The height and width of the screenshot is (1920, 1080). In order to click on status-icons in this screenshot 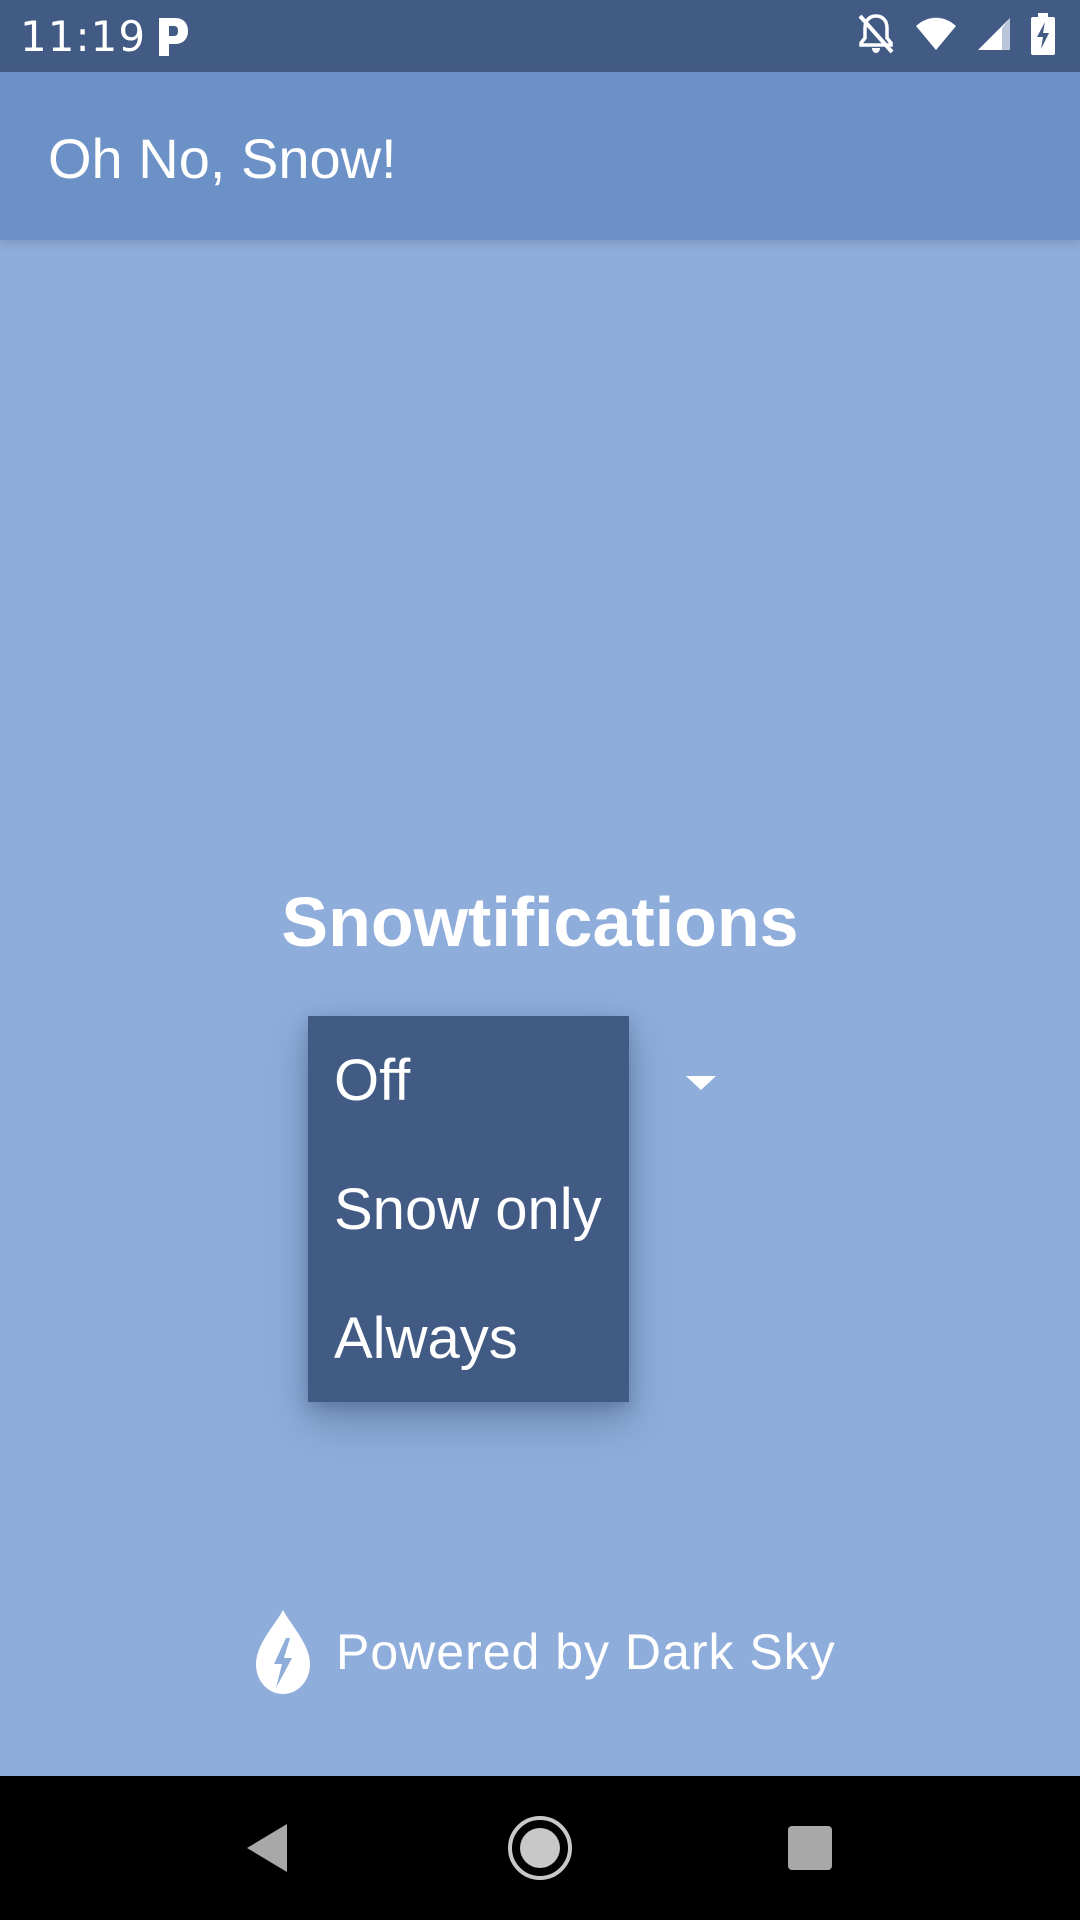, I will do `click(956, 36)`.